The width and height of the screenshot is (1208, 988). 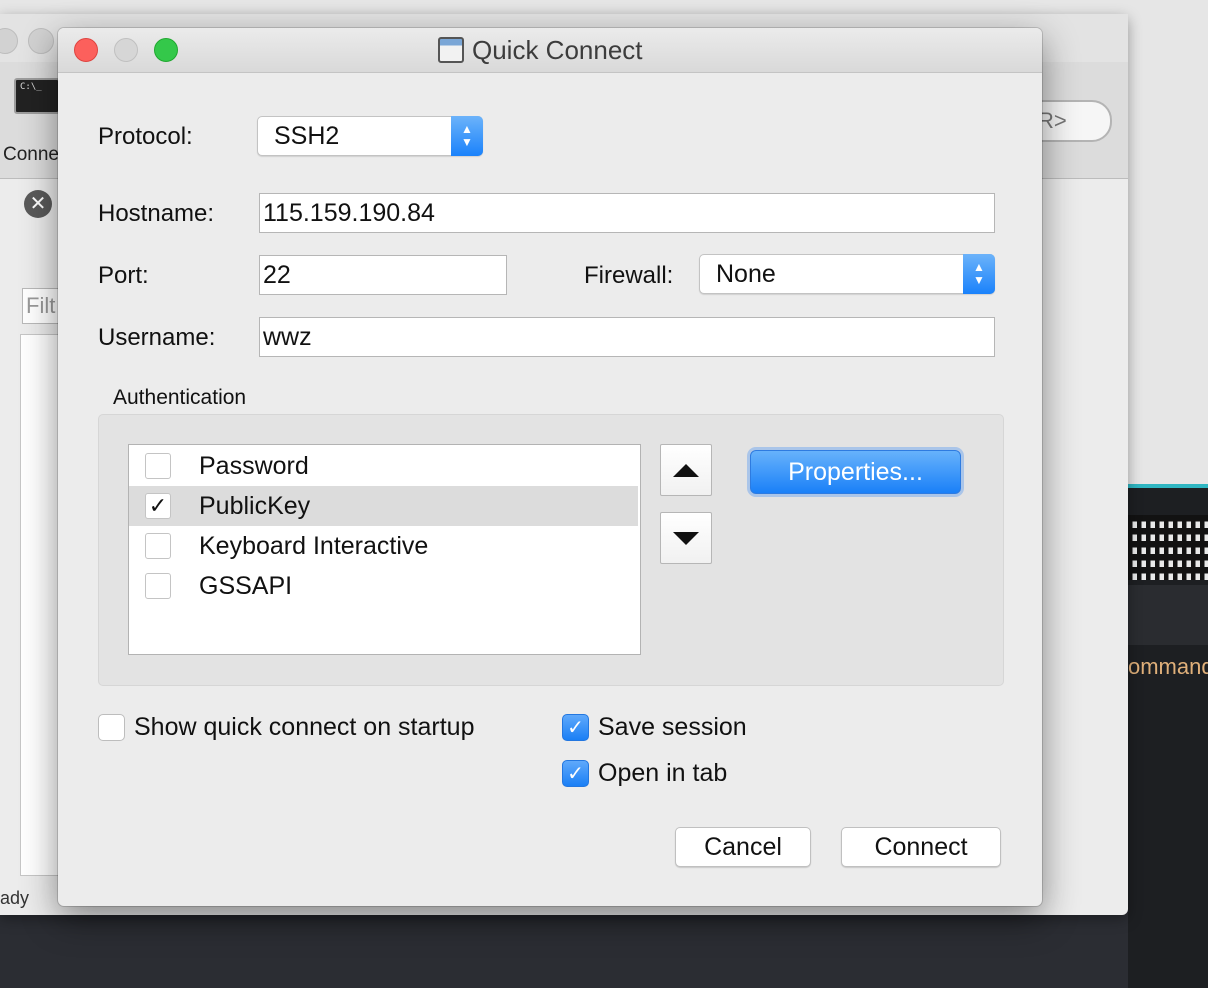 What do you see at coordinates (111, 727) in the screenshot?
I see `show-on-startup-checkbox` at bounding box center [111, 727].